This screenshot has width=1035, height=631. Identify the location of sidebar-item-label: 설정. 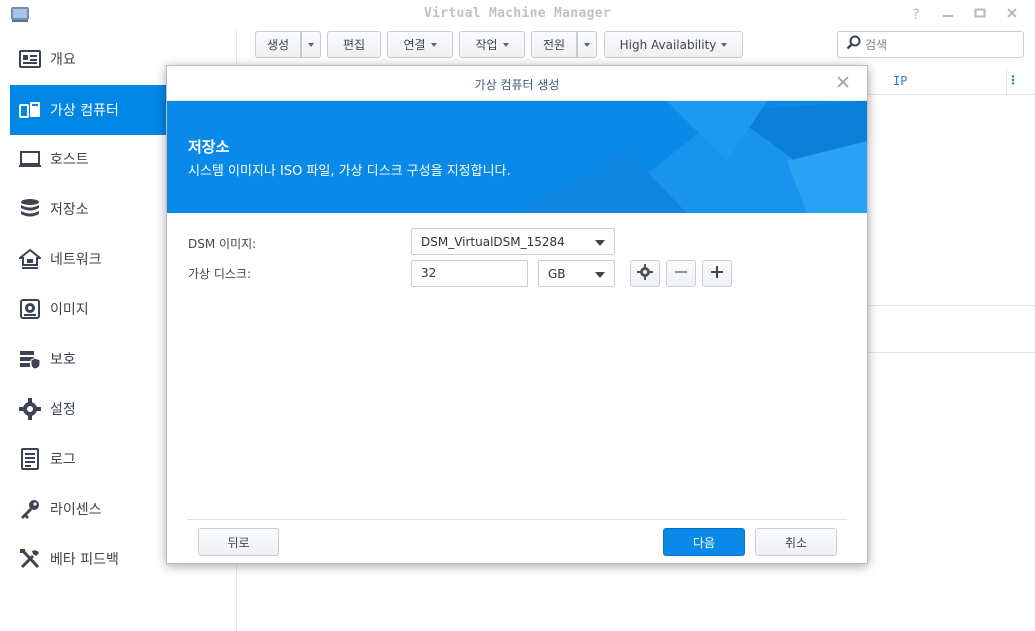
(63, 410).